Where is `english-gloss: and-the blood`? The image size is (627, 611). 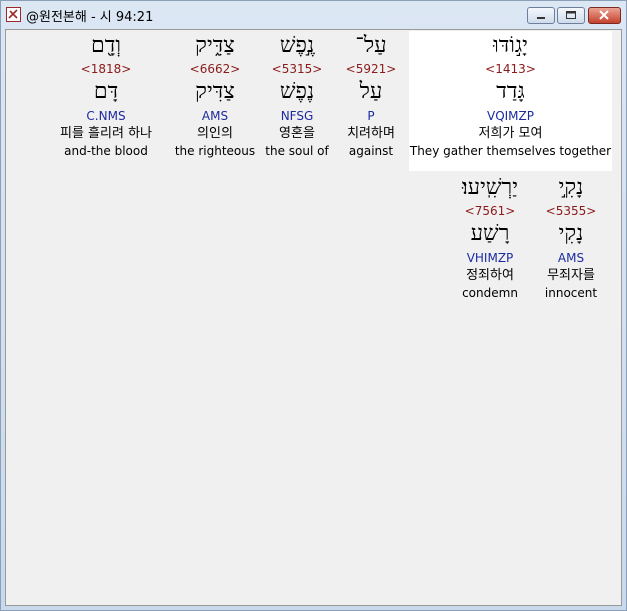
english-gloss: and-the blood is located at coordinates (106, 151).